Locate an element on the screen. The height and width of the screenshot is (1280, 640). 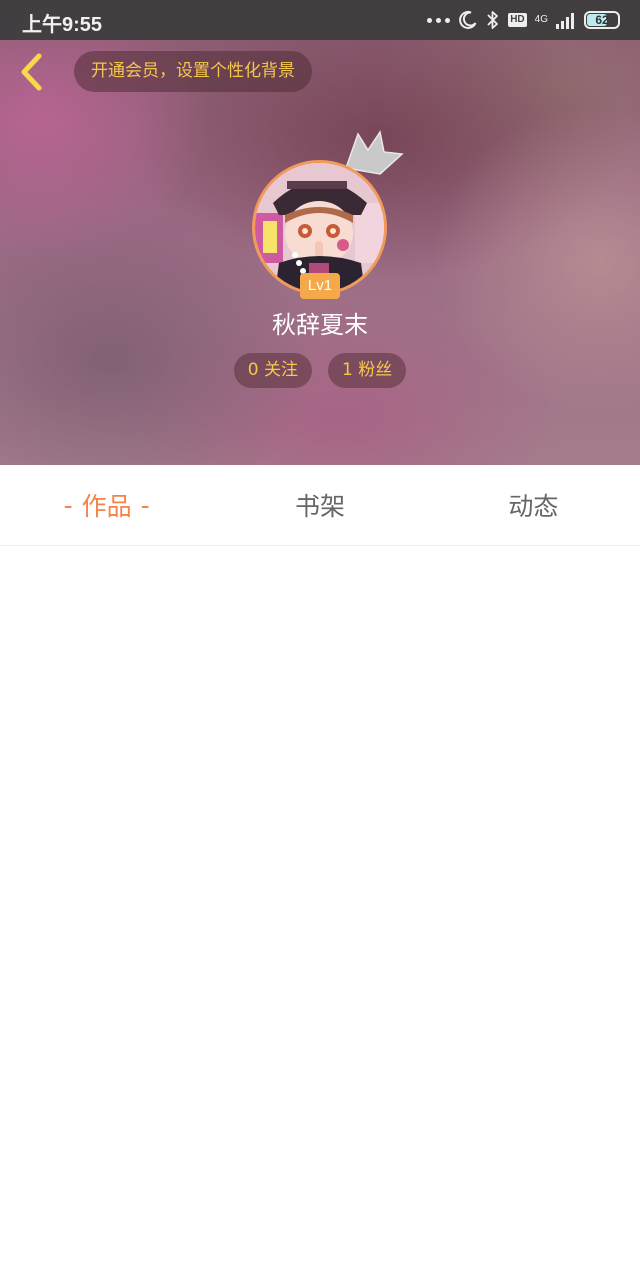
tab-activity-label: 动态 is located at coordinates (533, 506).